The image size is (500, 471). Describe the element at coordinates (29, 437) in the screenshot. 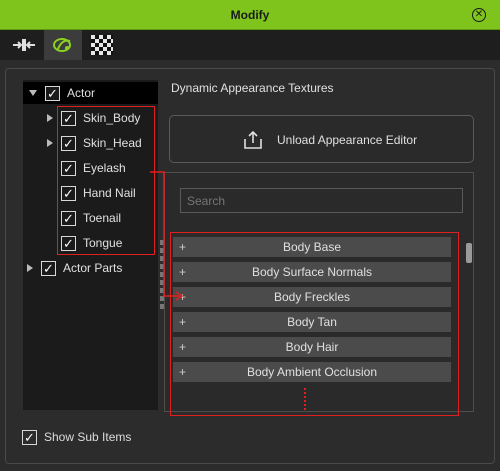

I see `checkbox-show-sub-items: ✓` at that location.